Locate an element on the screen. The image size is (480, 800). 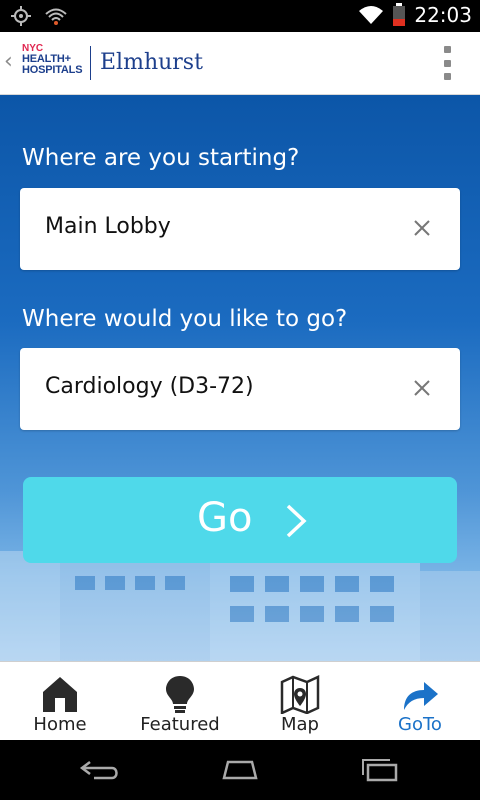
bottom-tab-bar: Home Featured Map GoTo is located at coordinates (240, 701).